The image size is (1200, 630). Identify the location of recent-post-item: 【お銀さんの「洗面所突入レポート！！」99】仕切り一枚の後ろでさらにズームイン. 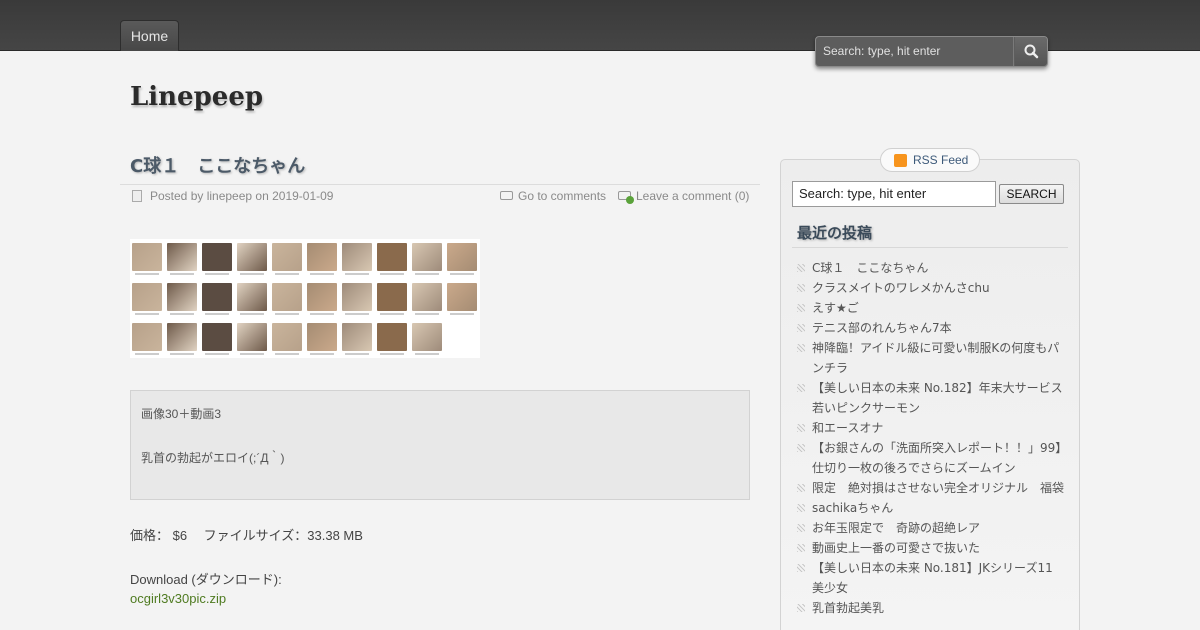
(931, 458).